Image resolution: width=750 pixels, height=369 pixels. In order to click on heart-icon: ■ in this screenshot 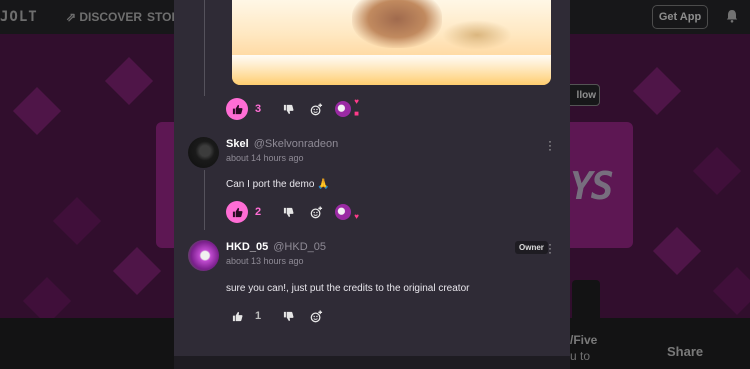, I will do `click(356, 113)`.